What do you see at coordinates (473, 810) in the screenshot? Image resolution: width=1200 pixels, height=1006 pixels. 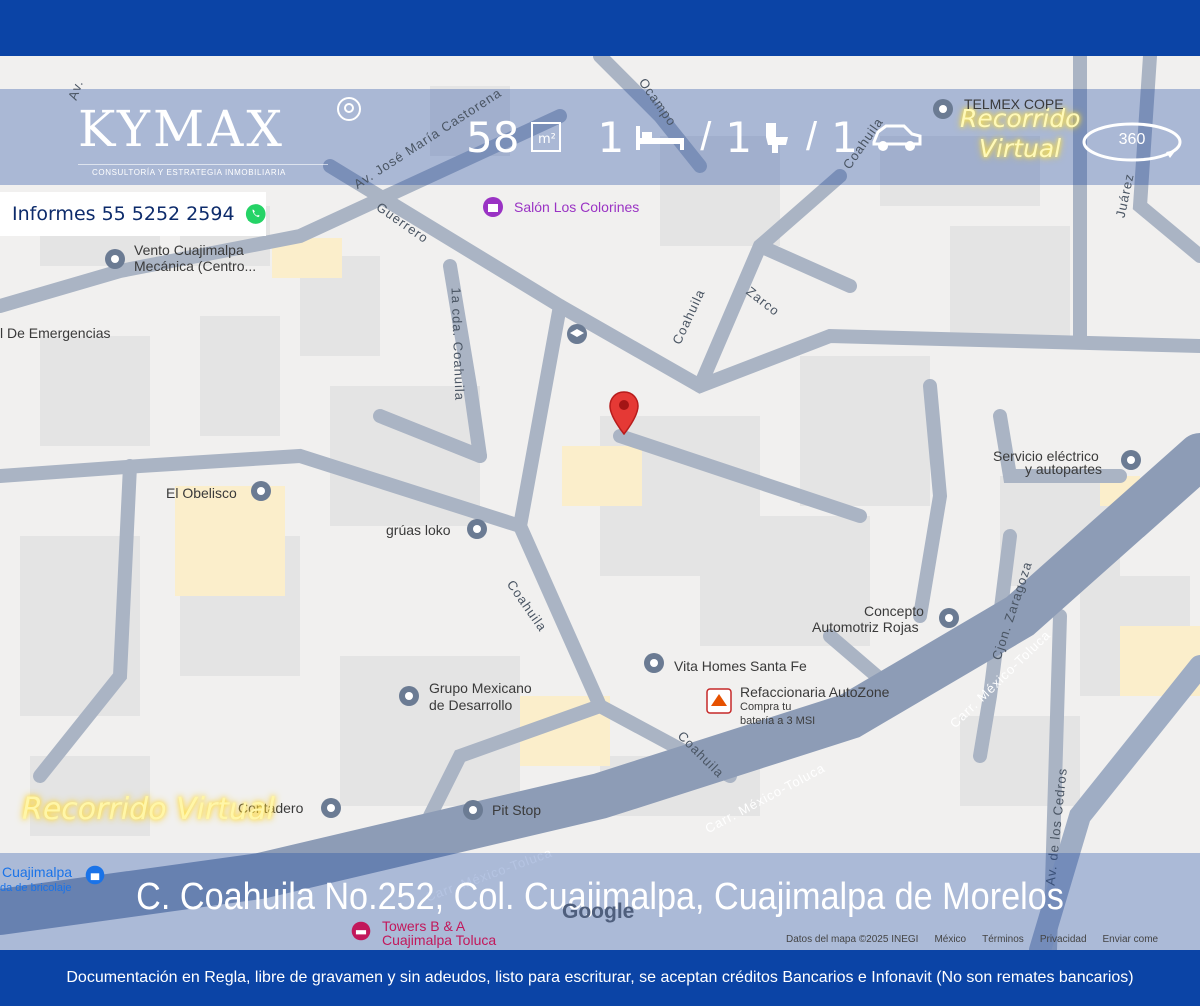 I see `pitstop-place-icon` at bounding box center [473, 810].